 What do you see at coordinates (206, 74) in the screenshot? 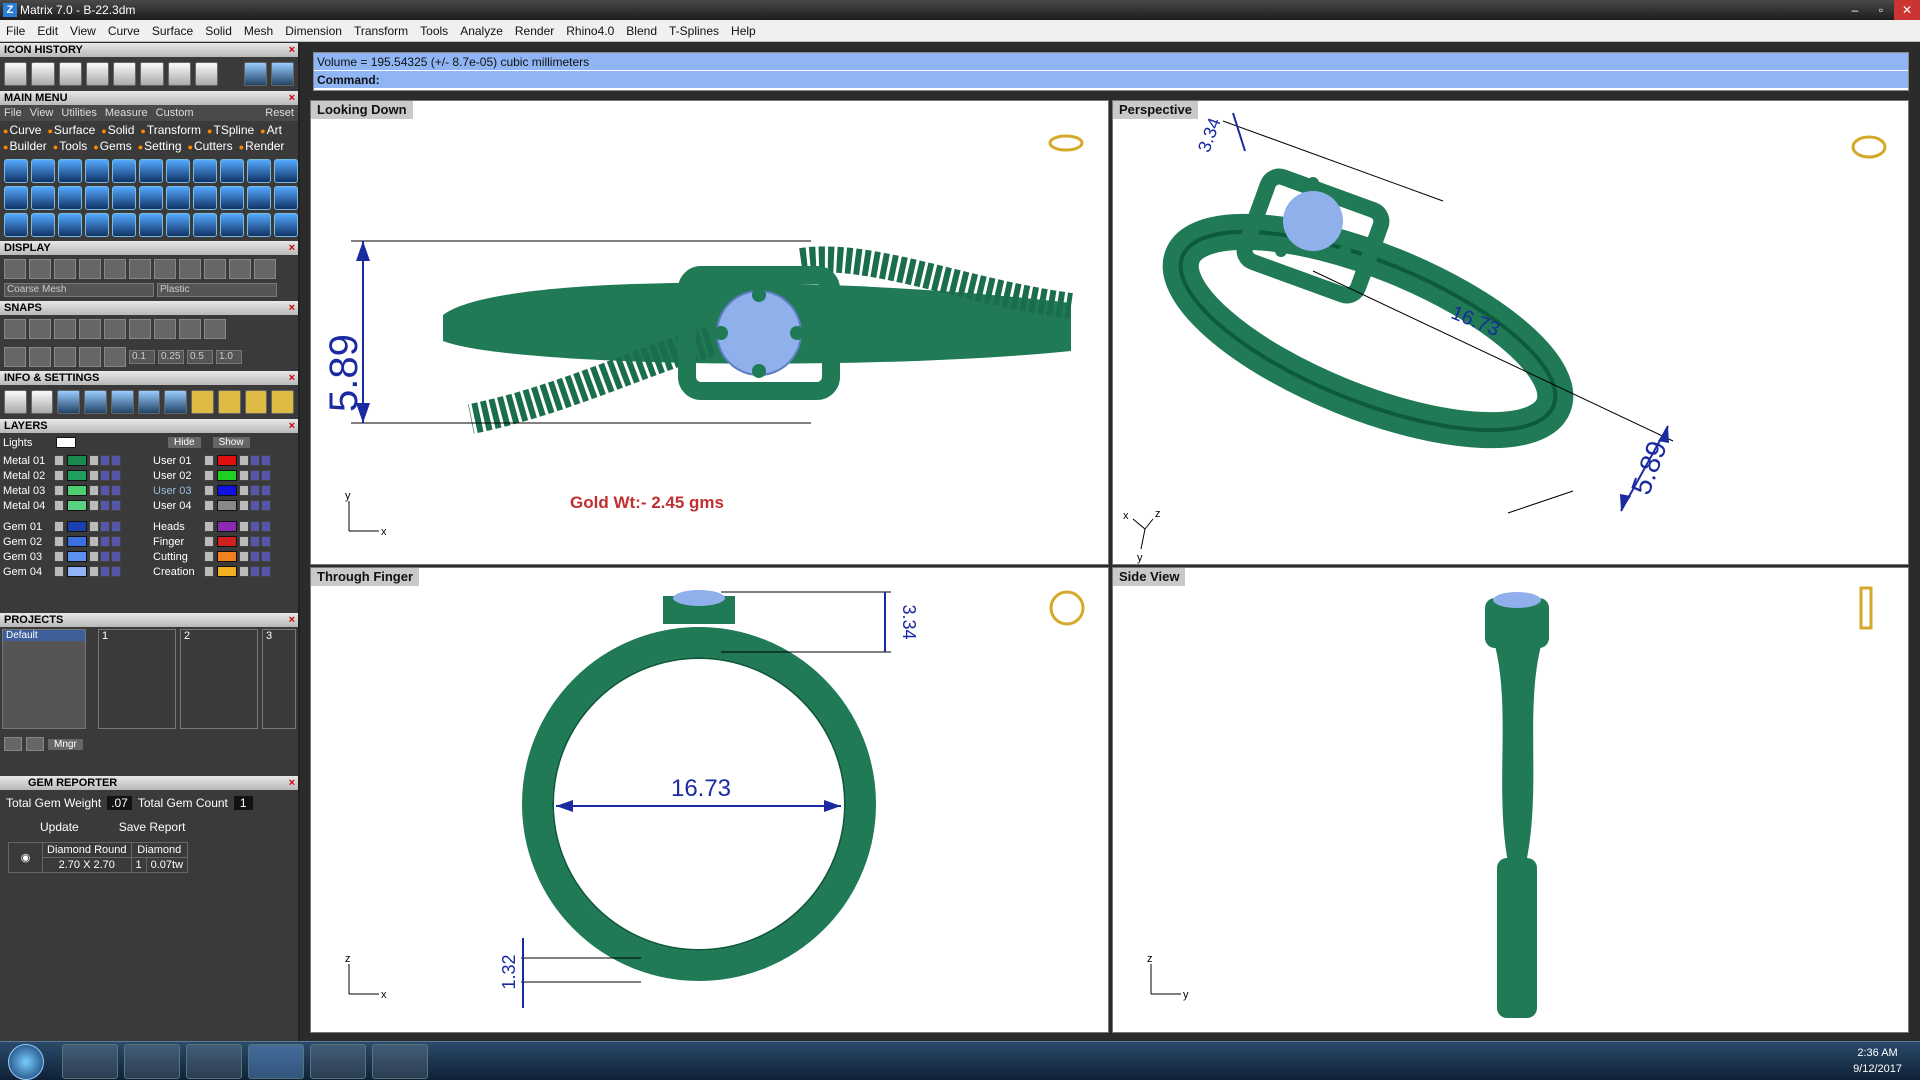
I see `open-folder-icon` at bounding box center [206, 74].